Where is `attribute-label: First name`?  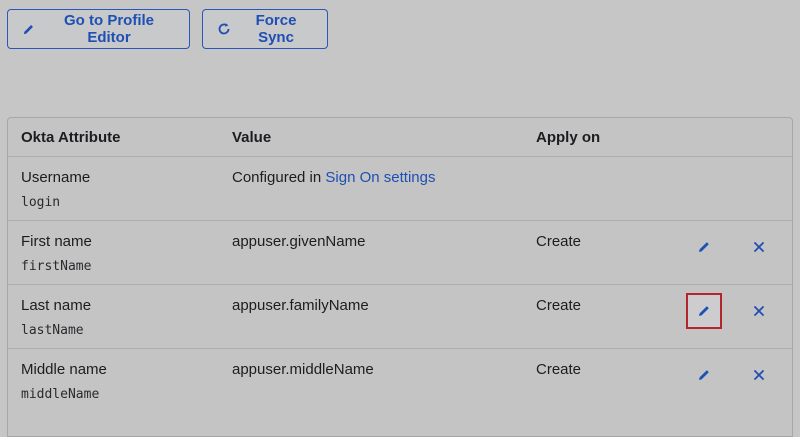
attribute-label: First name is located at coordinates (56, 241).